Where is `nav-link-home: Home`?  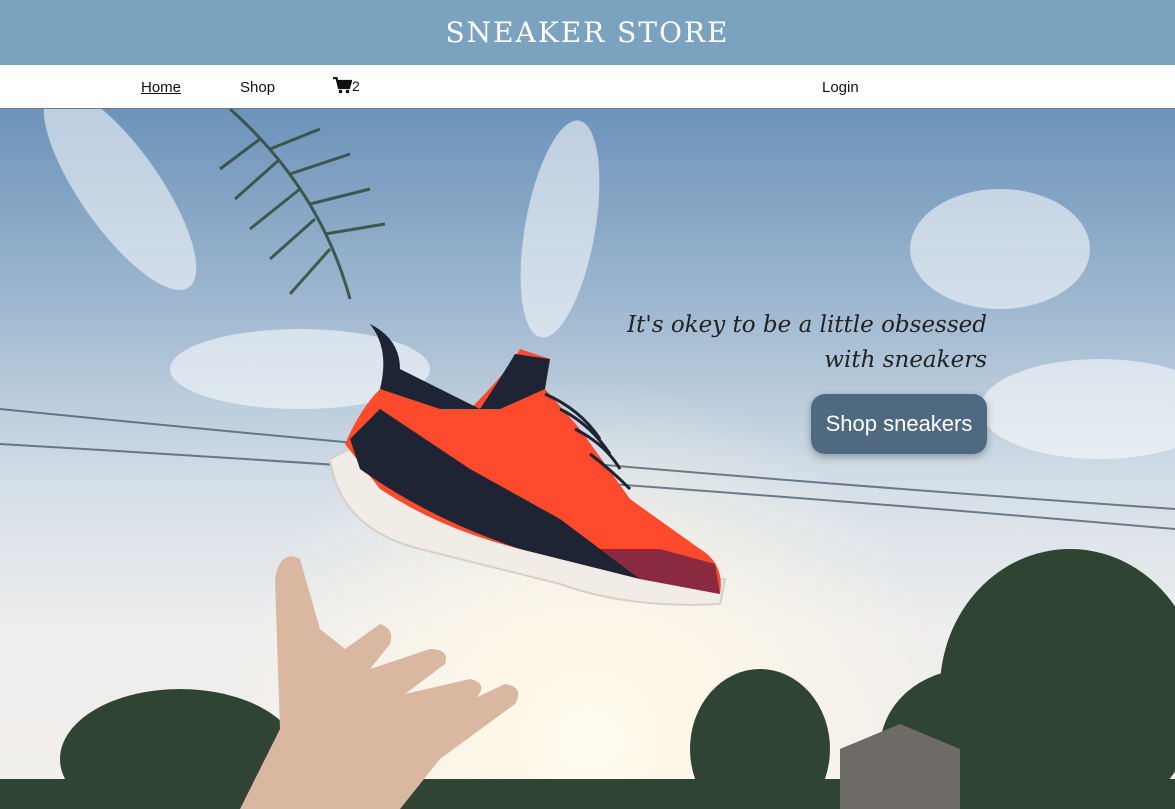
nav-link-home: Home is located at coordinates (161, 87).